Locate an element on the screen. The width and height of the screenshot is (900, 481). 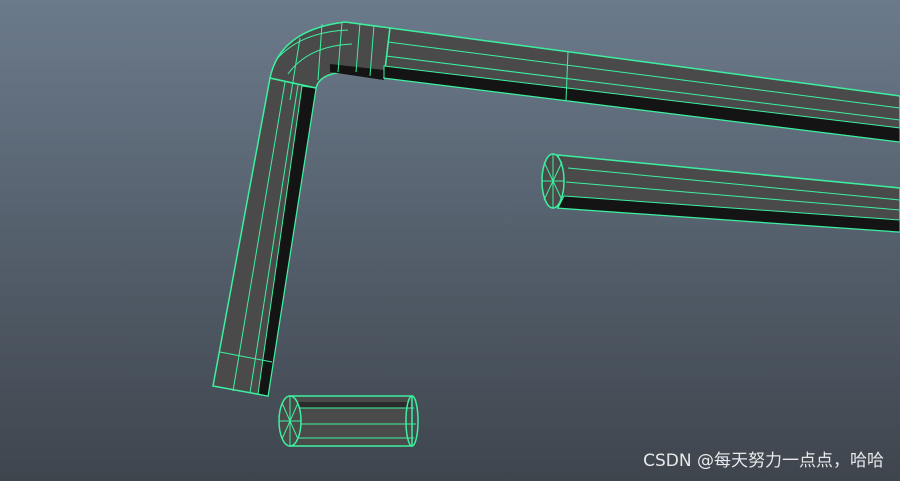
short-cylinder-mesh is located at coordinates (348, 421).